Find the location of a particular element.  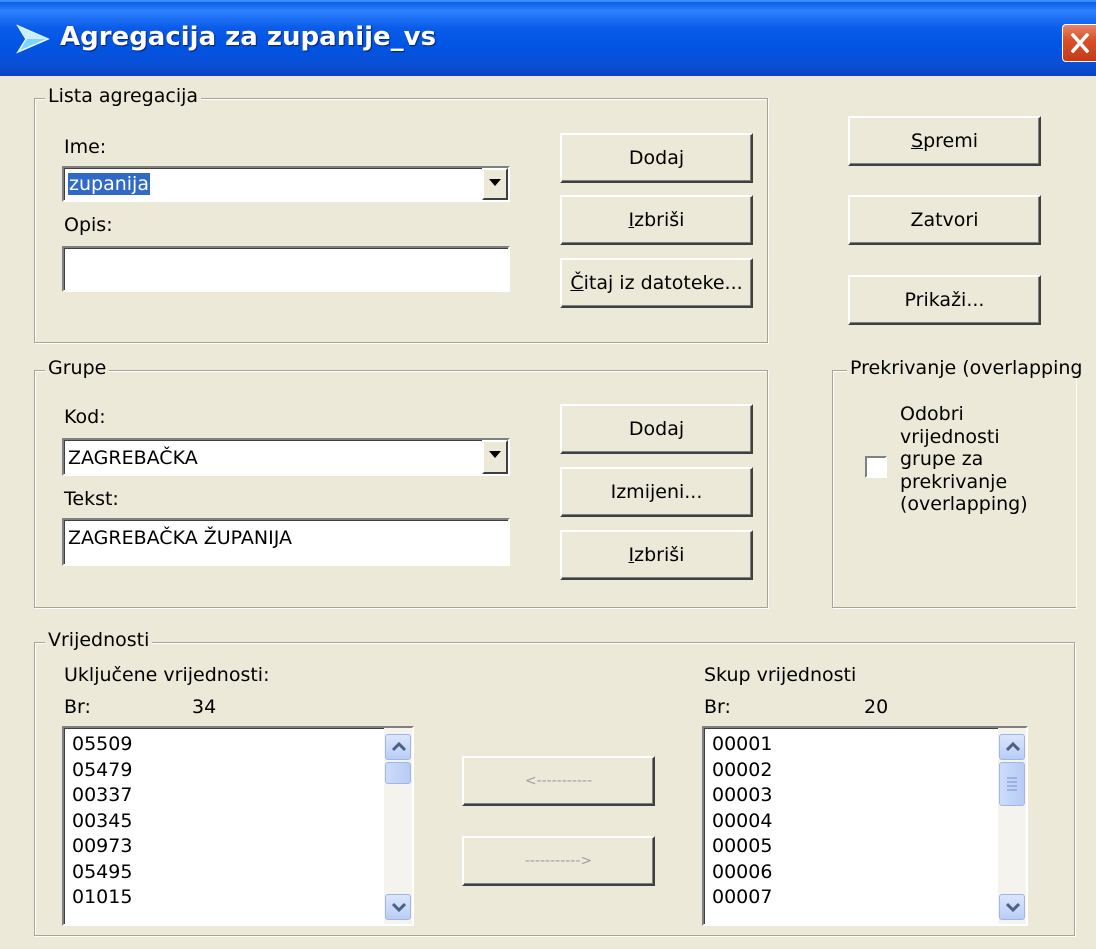

close-icon is located at coordinates (1080, 43).